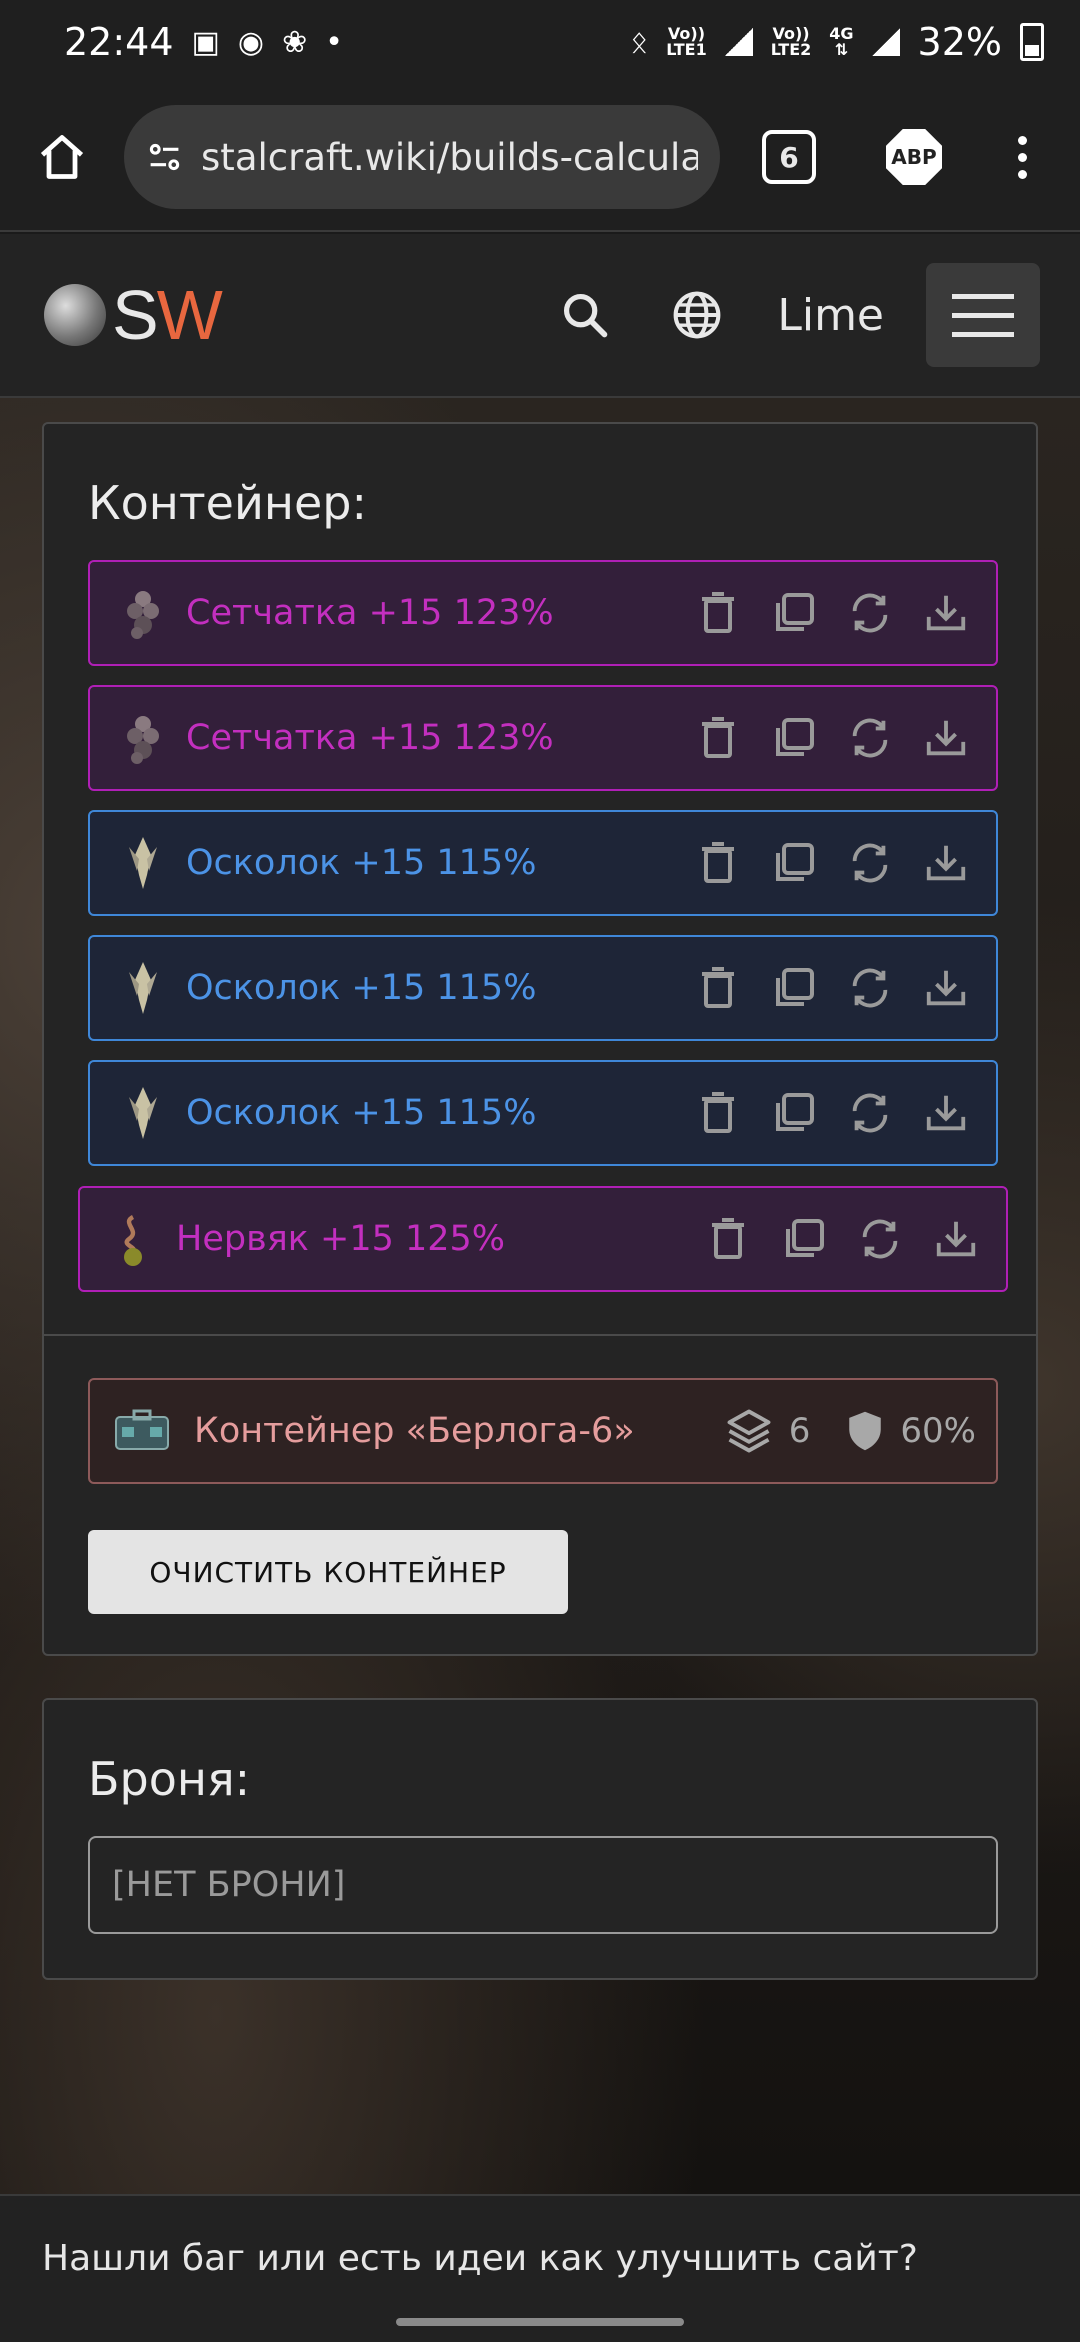  What do you see at coordinates (791, 41) in the screenshot?
I see `sim2-indicator: Vo)) LTE2` at bounding box center [791, 41].